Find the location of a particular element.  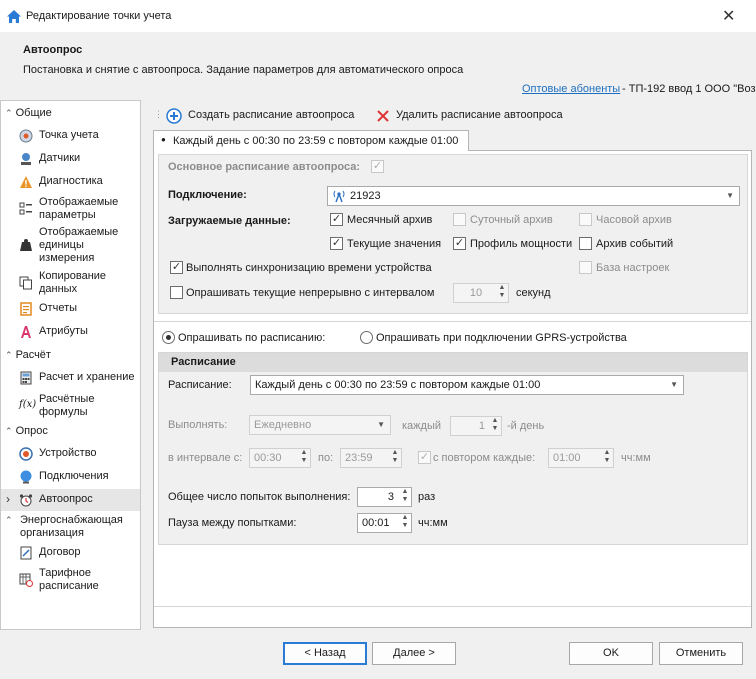

nav-group-calculation: ⌃ Расчёт is located at coordinates (28, 355).